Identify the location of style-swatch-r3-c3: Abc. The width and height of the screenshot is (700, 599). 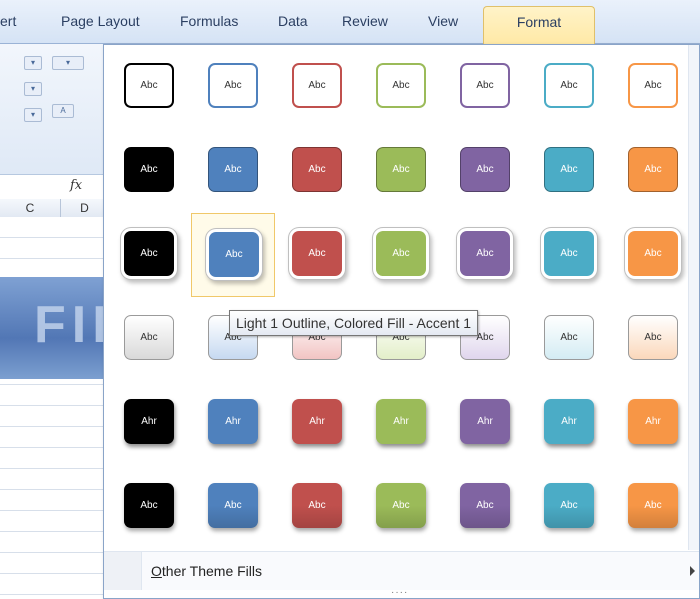
(317, 255).